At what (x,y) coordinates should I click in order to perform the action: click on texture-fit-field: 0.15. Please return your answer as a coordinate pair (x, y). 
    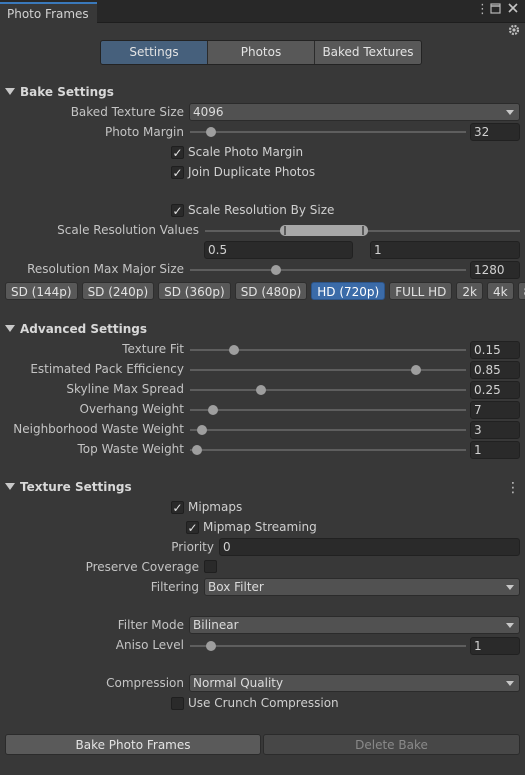
    Looking at the image, I should click on (495, 350).